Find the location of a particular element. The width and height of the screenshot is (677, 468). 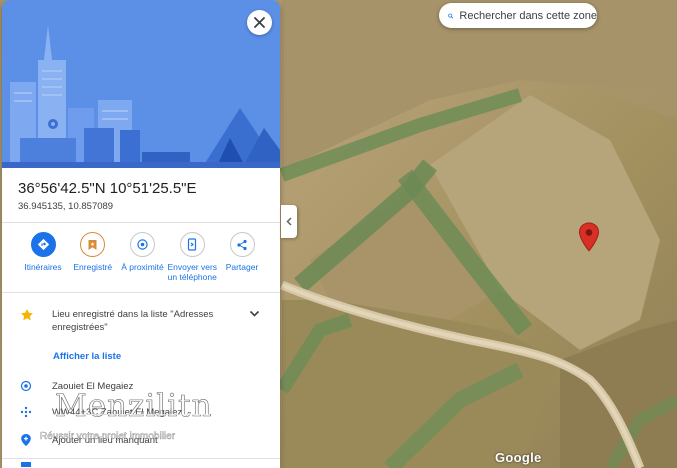

nearby-icon is located at coordinates (142, 244).